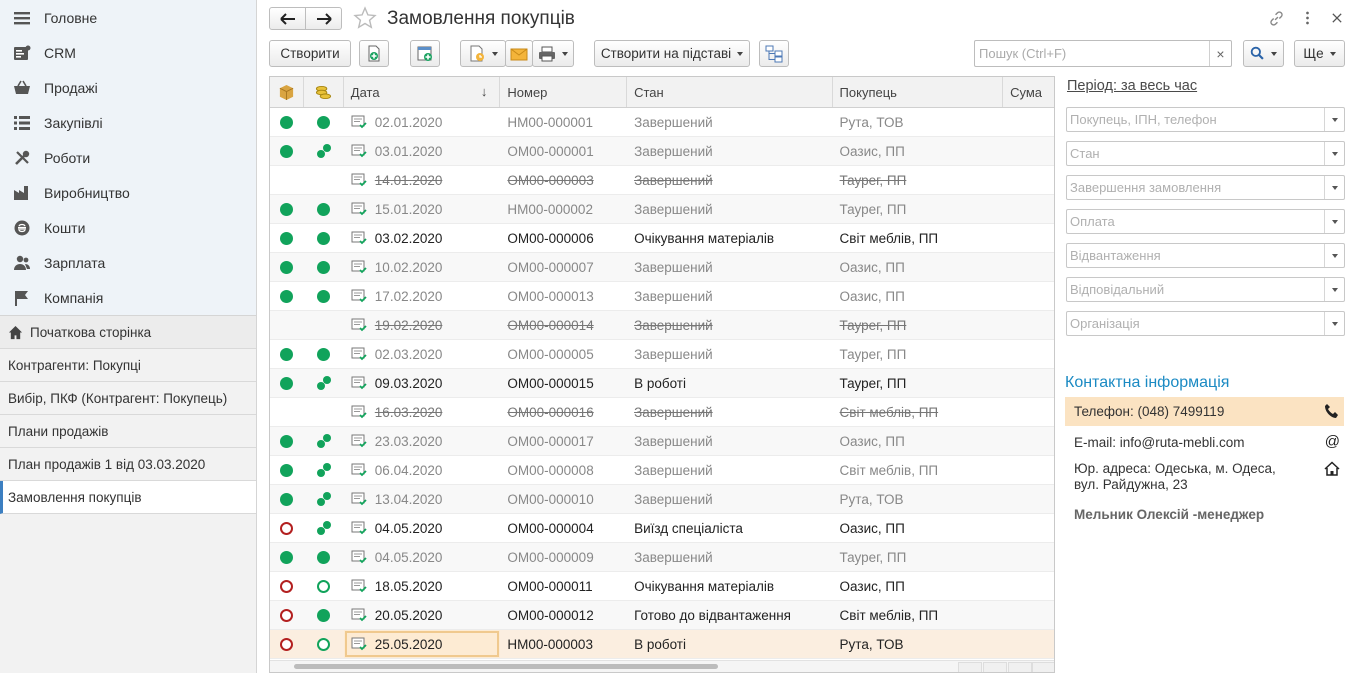  I want to click on document-dropdown-button, so click(483, 53).